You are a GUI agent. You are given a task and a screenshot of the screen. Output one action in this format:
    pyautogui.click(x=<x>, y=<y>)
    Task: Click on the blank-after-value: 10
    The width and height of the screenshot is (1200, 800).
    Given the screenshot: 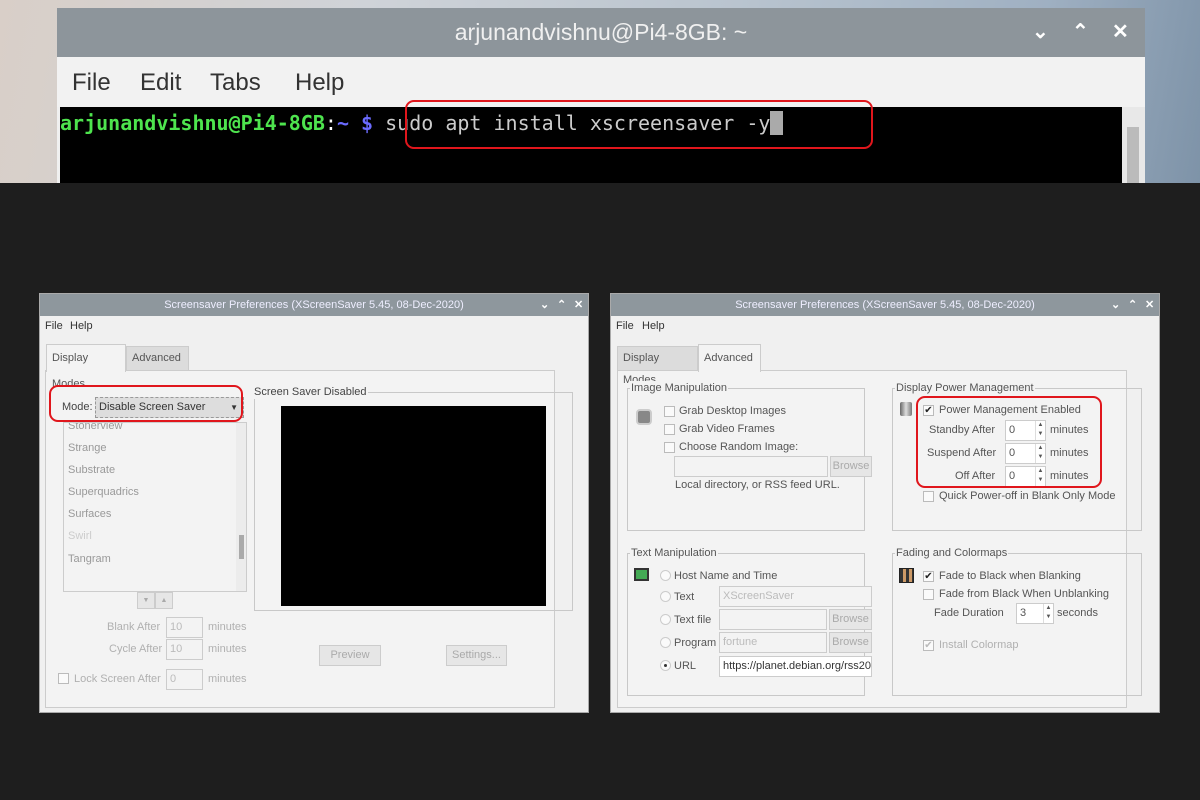 What is the action you would take?
    pyautogui.click(x=176, y=627)
    